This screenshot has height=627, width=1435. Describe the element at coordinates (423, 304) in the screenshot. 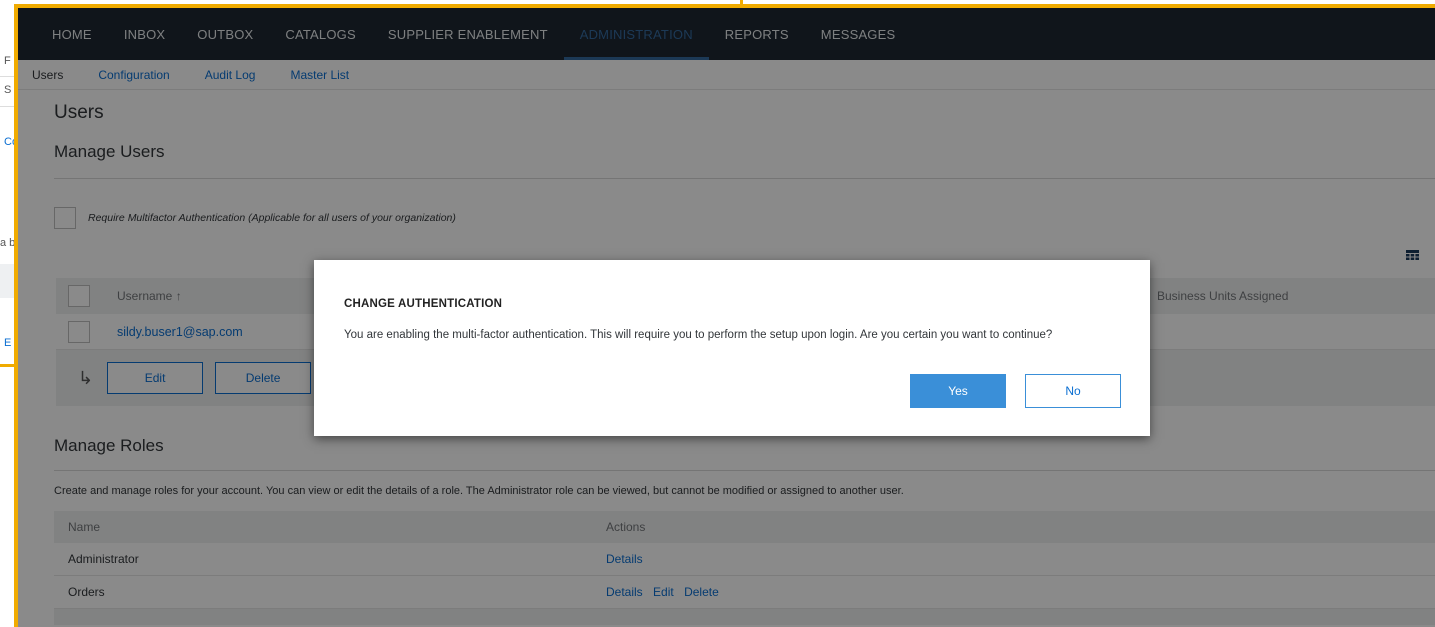

I see `dialog-title: CHANGE AUTHENTICATION` at that location.